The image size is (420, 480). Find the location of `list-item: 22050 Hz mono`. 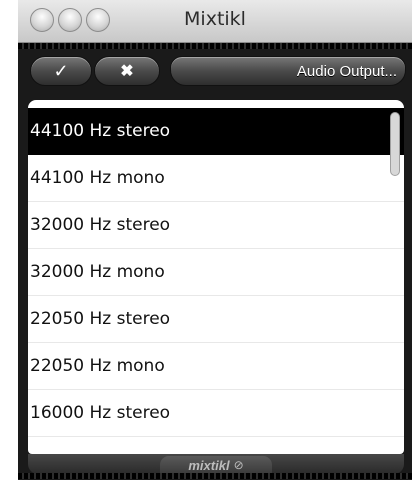

list-item: 22050 Hz mono is located at coordinates (216, 366).